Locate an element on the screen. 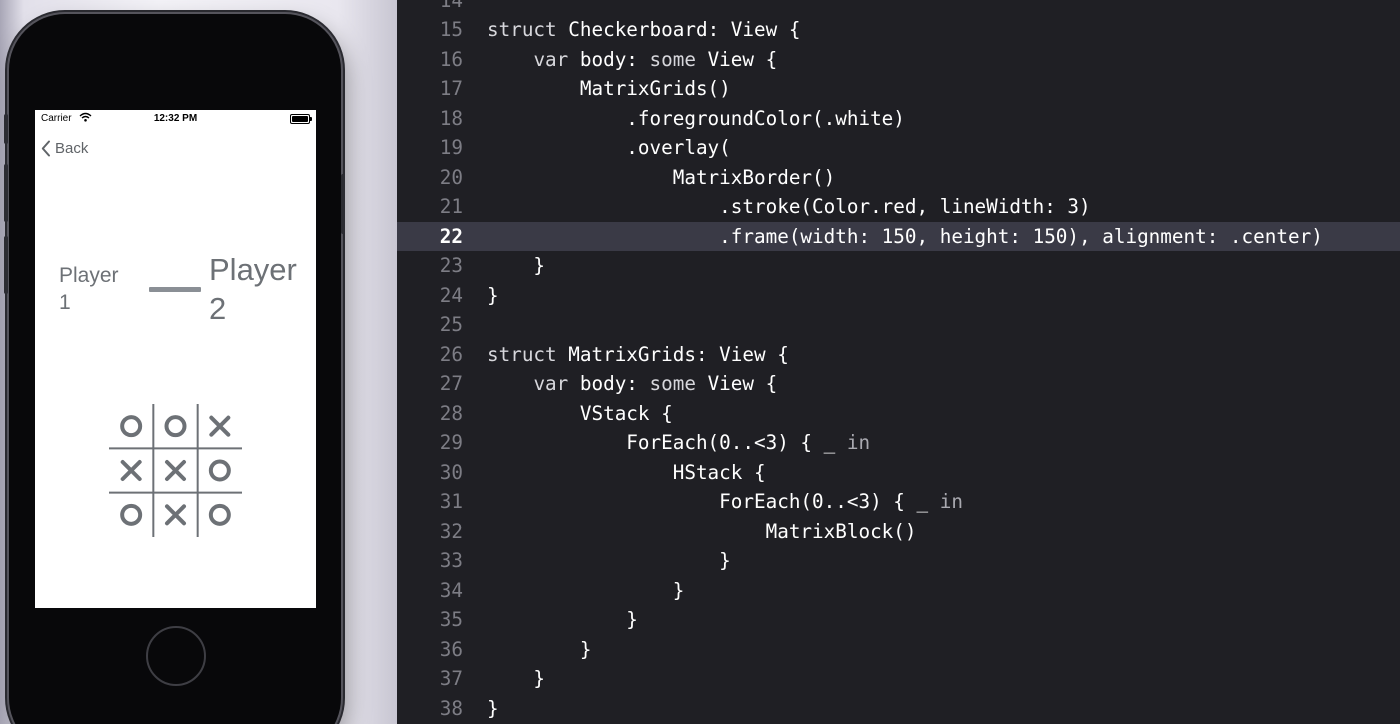 The image size is (1400, 724). code-line: 18 .foregroundColor(.white) is located at coordinates (898, 119).